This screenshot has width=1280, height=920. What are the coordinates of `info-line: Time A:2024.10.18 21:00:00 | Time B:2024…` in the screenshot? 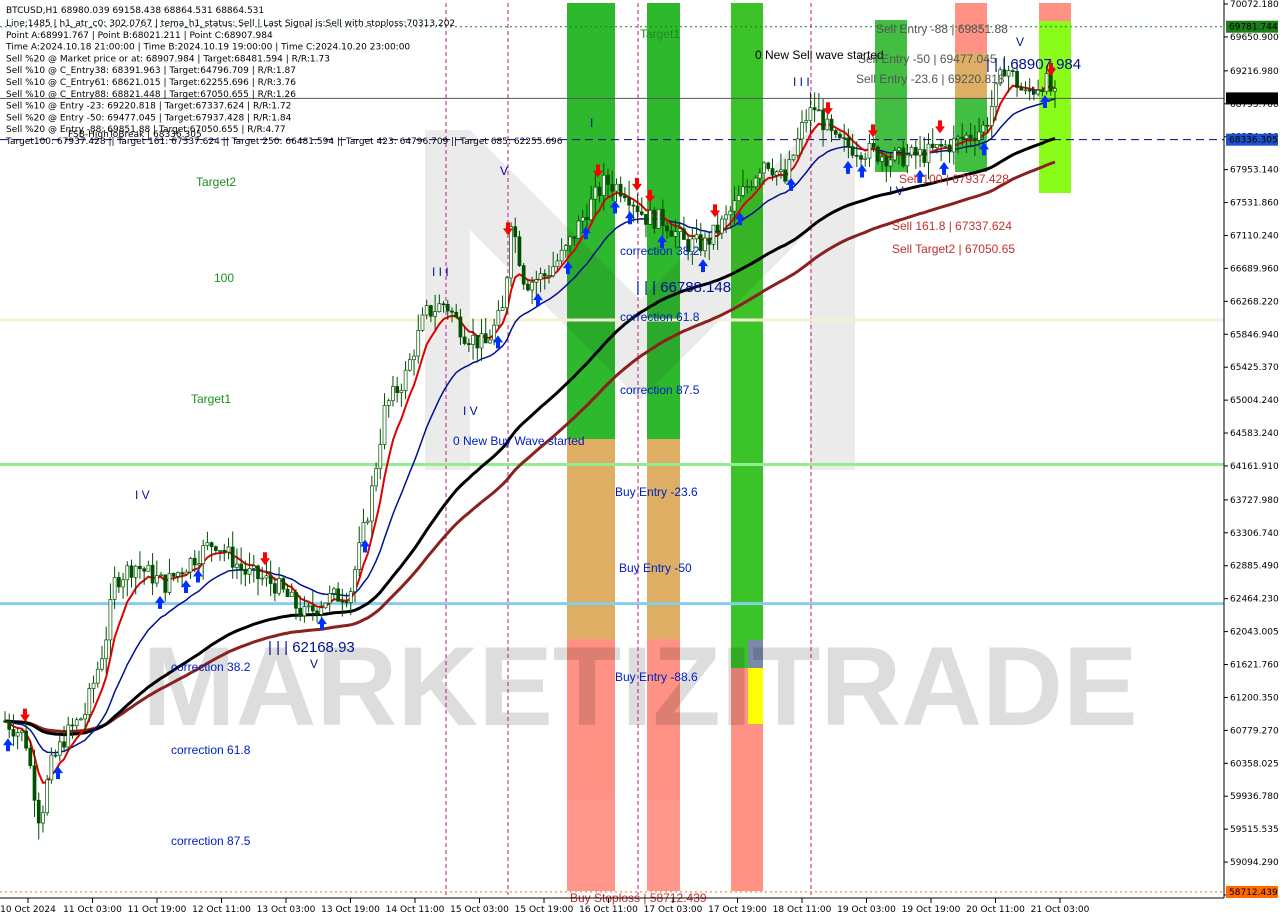 It's located at (207, 48).